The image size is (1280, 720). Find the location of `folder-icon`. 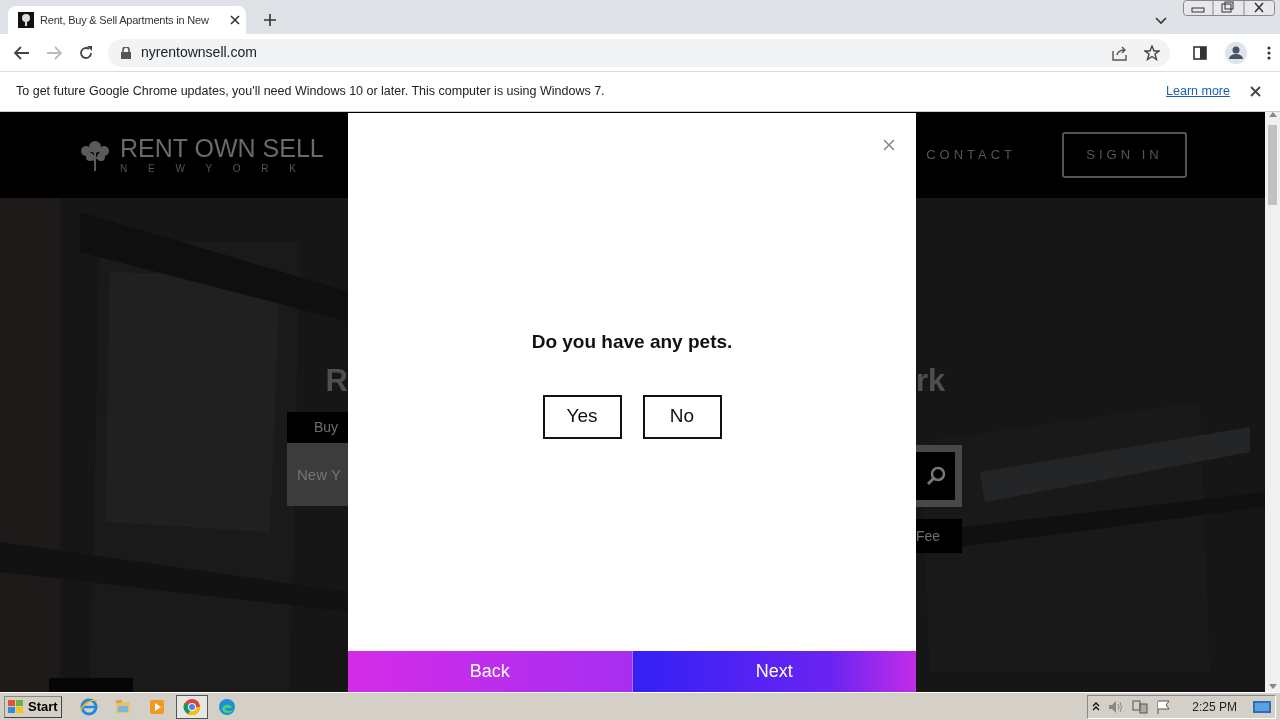

folder-icon is located at coordinates (122, 706).